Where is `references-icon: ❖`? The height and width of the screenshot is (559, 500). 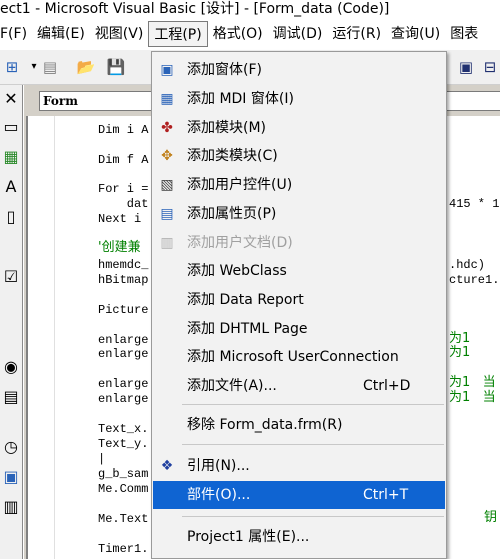 references-icon: ❖ is located at coordinates (167, 466).